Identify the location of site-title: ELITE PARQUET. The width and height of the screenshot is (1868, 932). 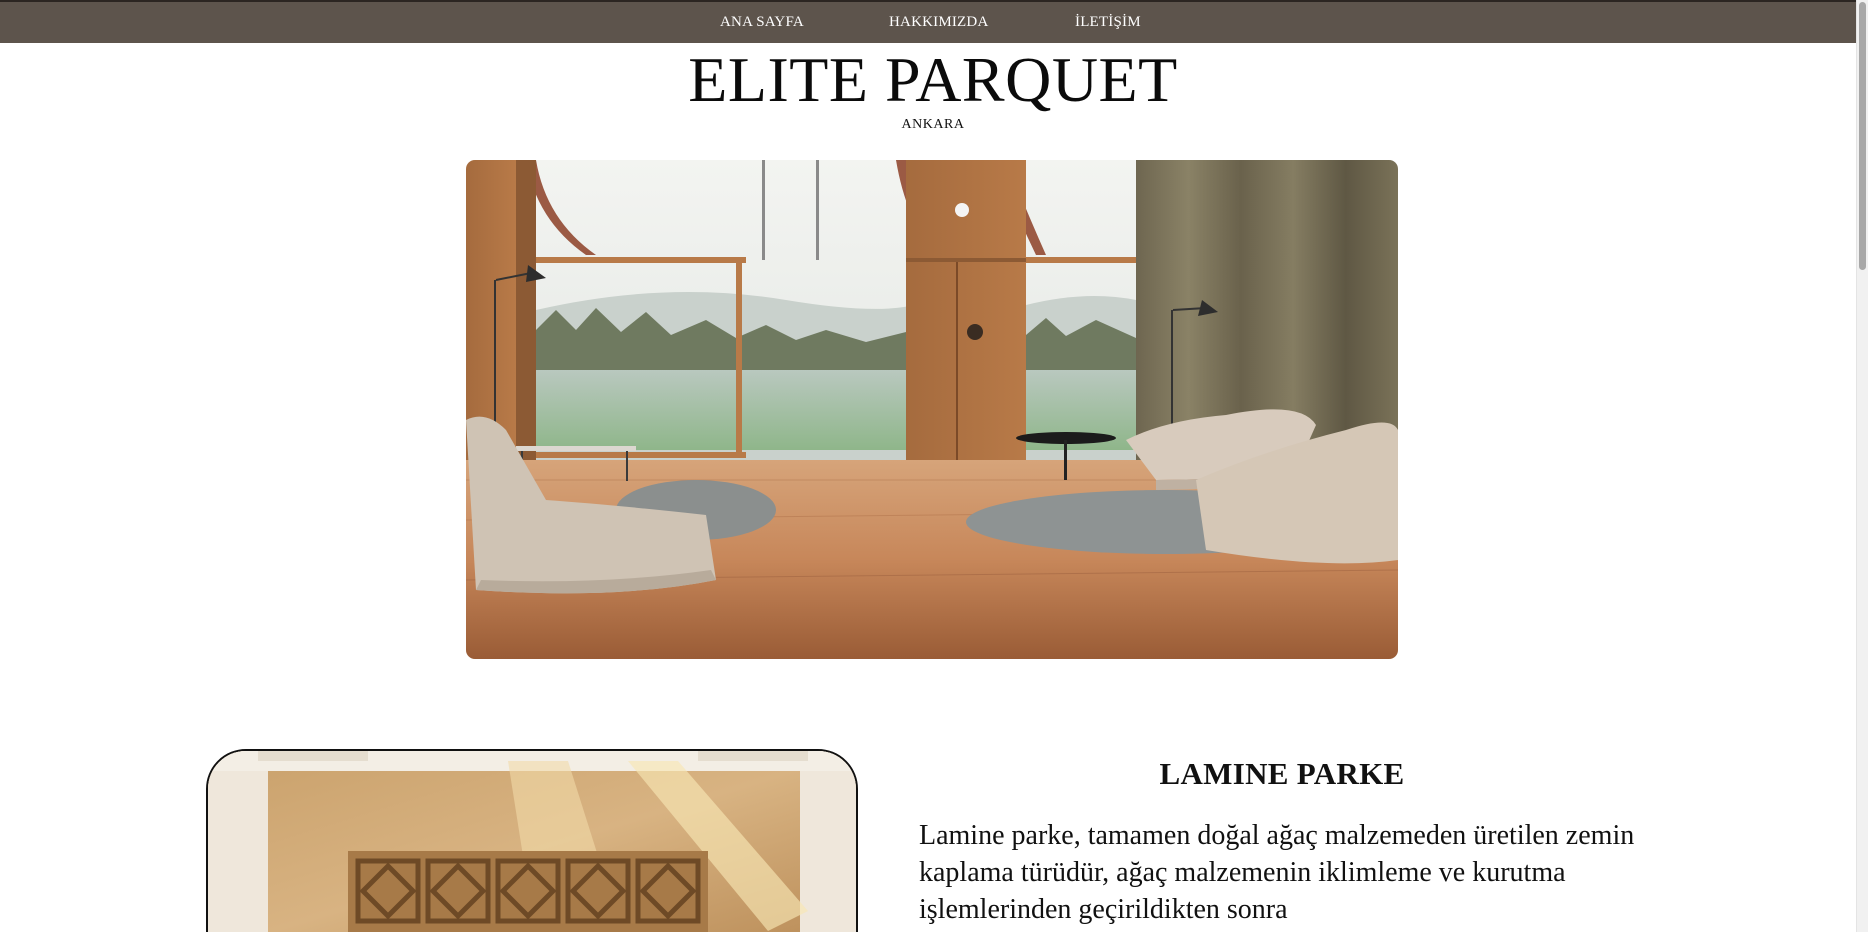
(933, 79).